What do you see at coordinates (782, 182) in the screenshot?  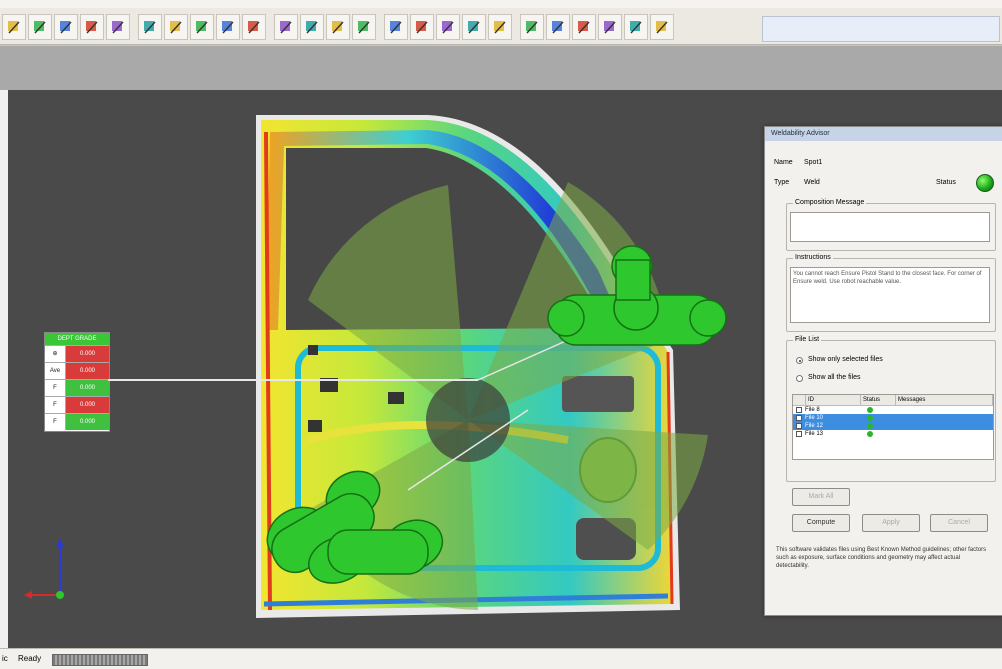 I see `type-label: Type` at bounding box center [782, 182].